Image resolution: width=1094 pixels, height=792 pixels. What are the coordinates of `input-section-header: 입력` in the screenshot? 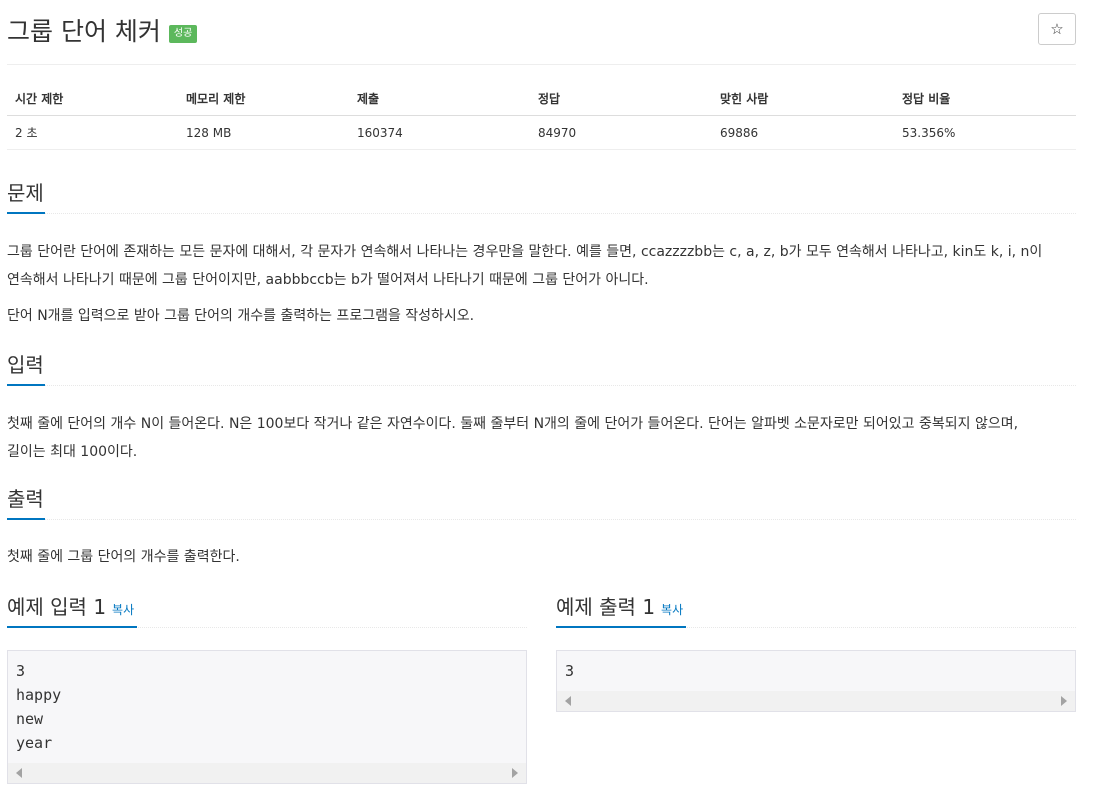 It's located at (541, 369).